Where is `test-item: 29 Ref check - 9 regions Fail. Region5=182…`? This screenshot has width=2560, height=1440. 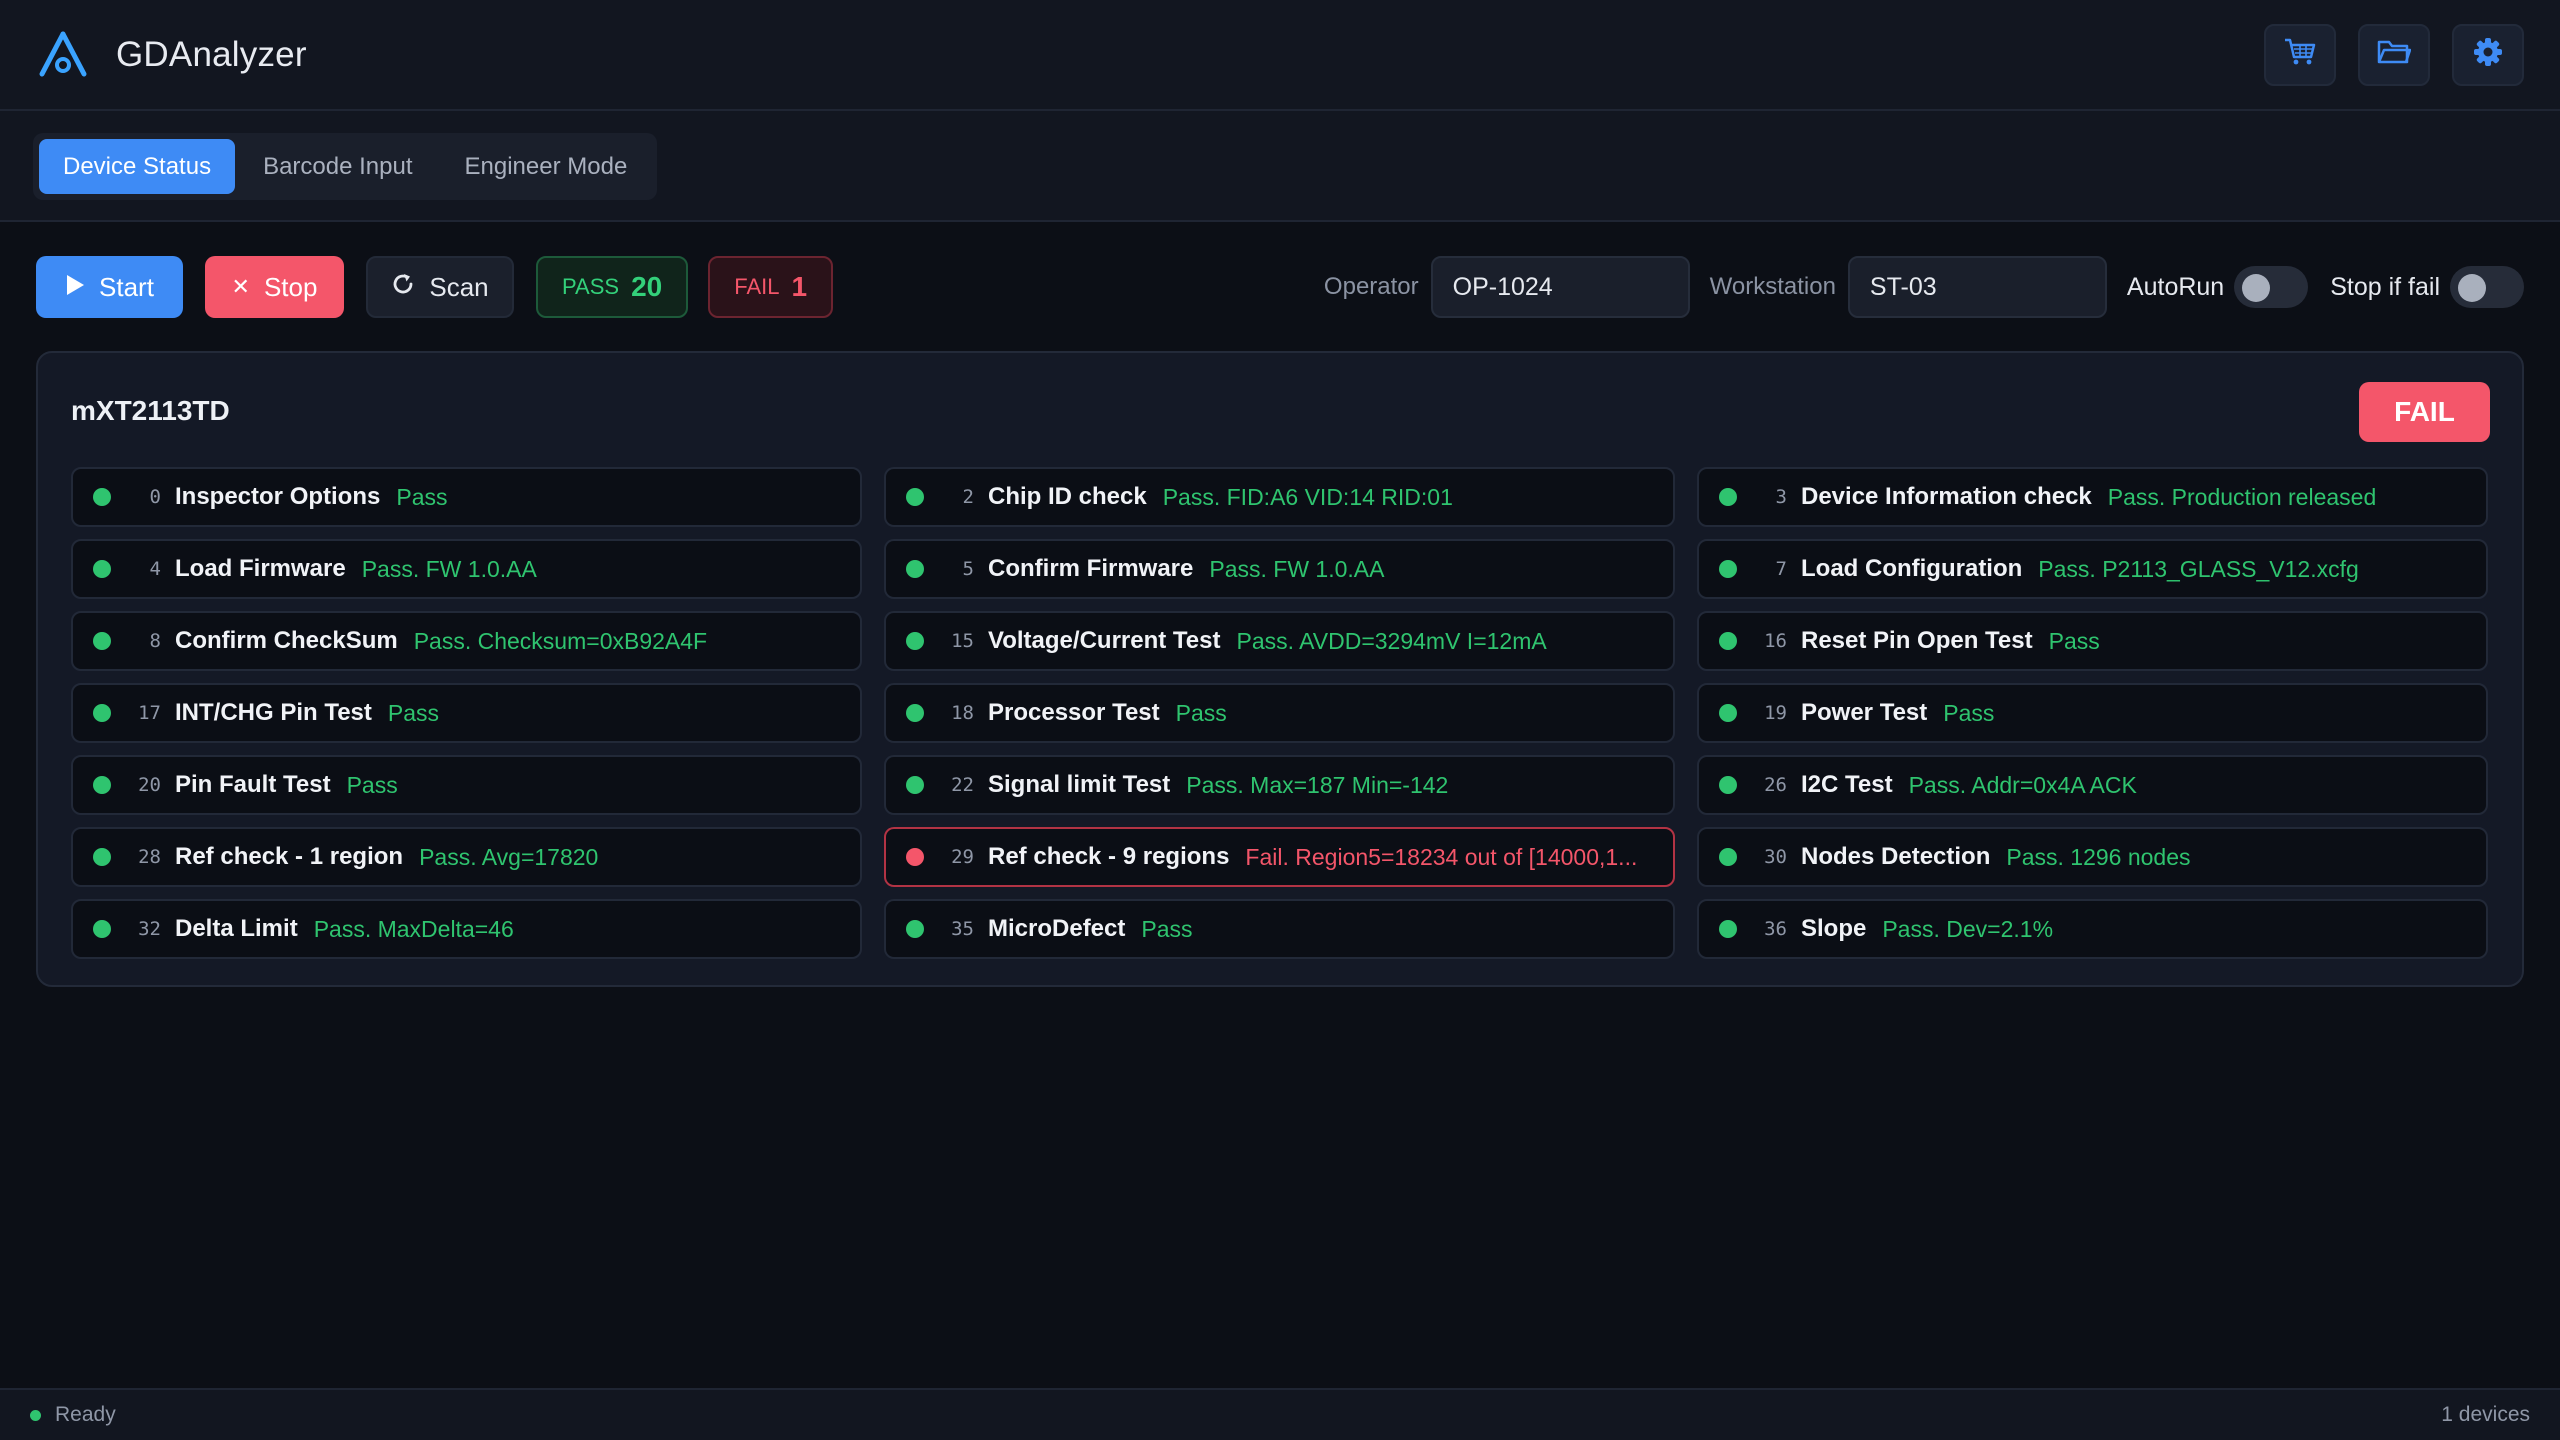 test-item: 29 Ref check - 9 regions Fail. Region5=182… is located at coordinates (1279, 857).